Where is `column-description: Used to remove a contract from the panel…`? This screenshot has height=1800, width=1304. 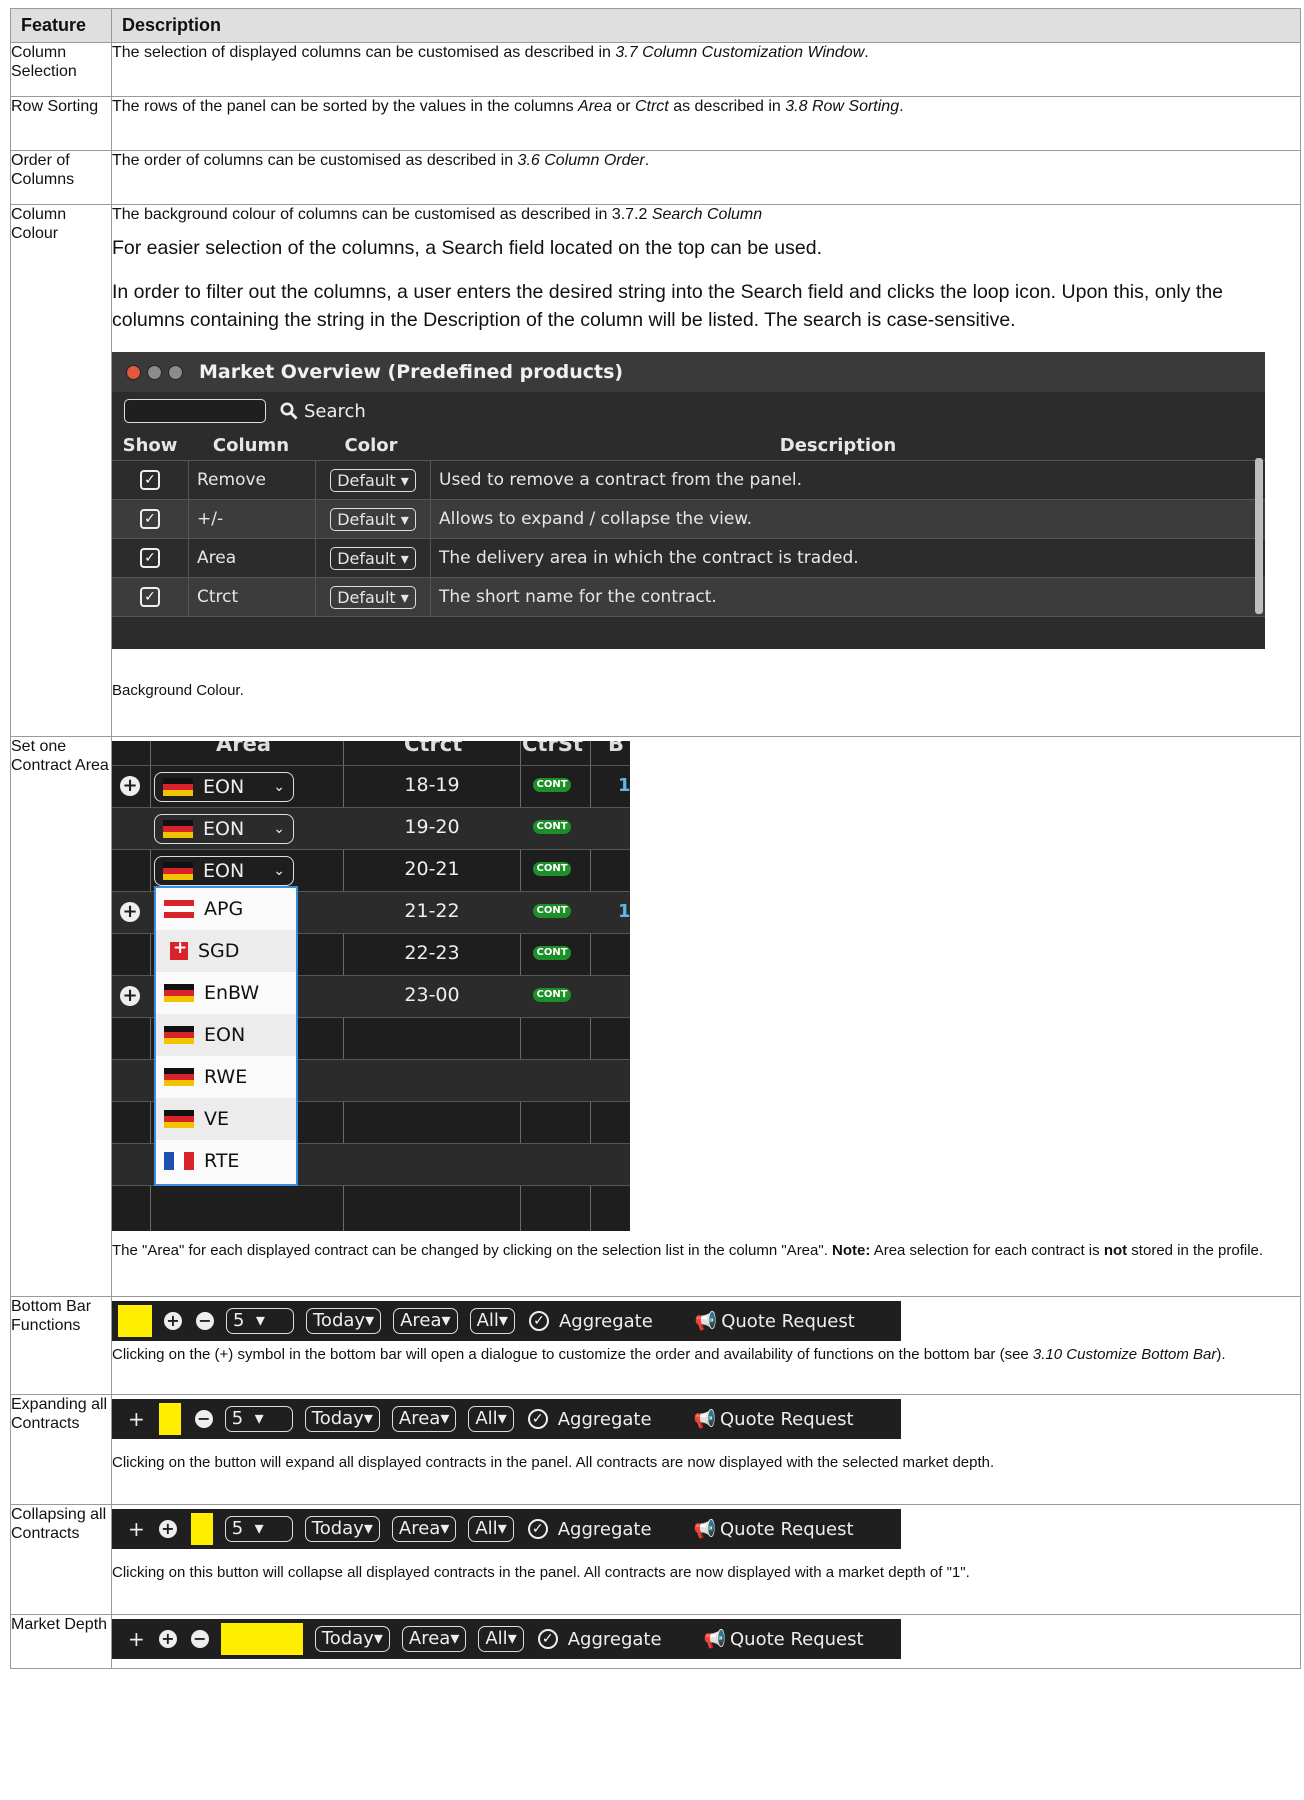
column-description: Used to remove a contract from the panel… is located at coordinates (621, 479).